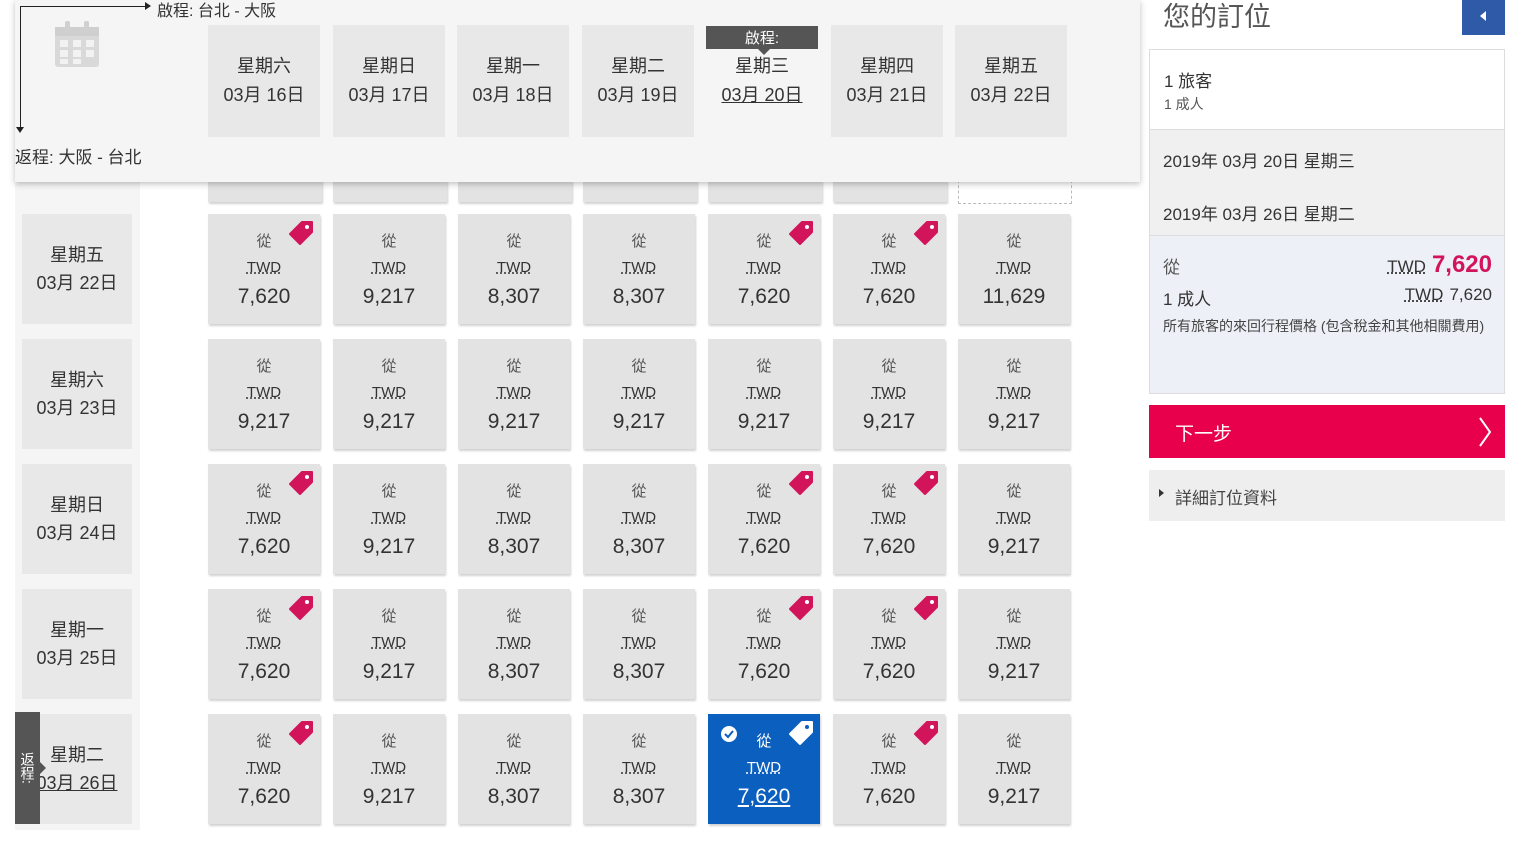 This screenshot has width=1527, height=843. I want to click on departure-date-2: 星期一 03月 18日, so click(513, 81).